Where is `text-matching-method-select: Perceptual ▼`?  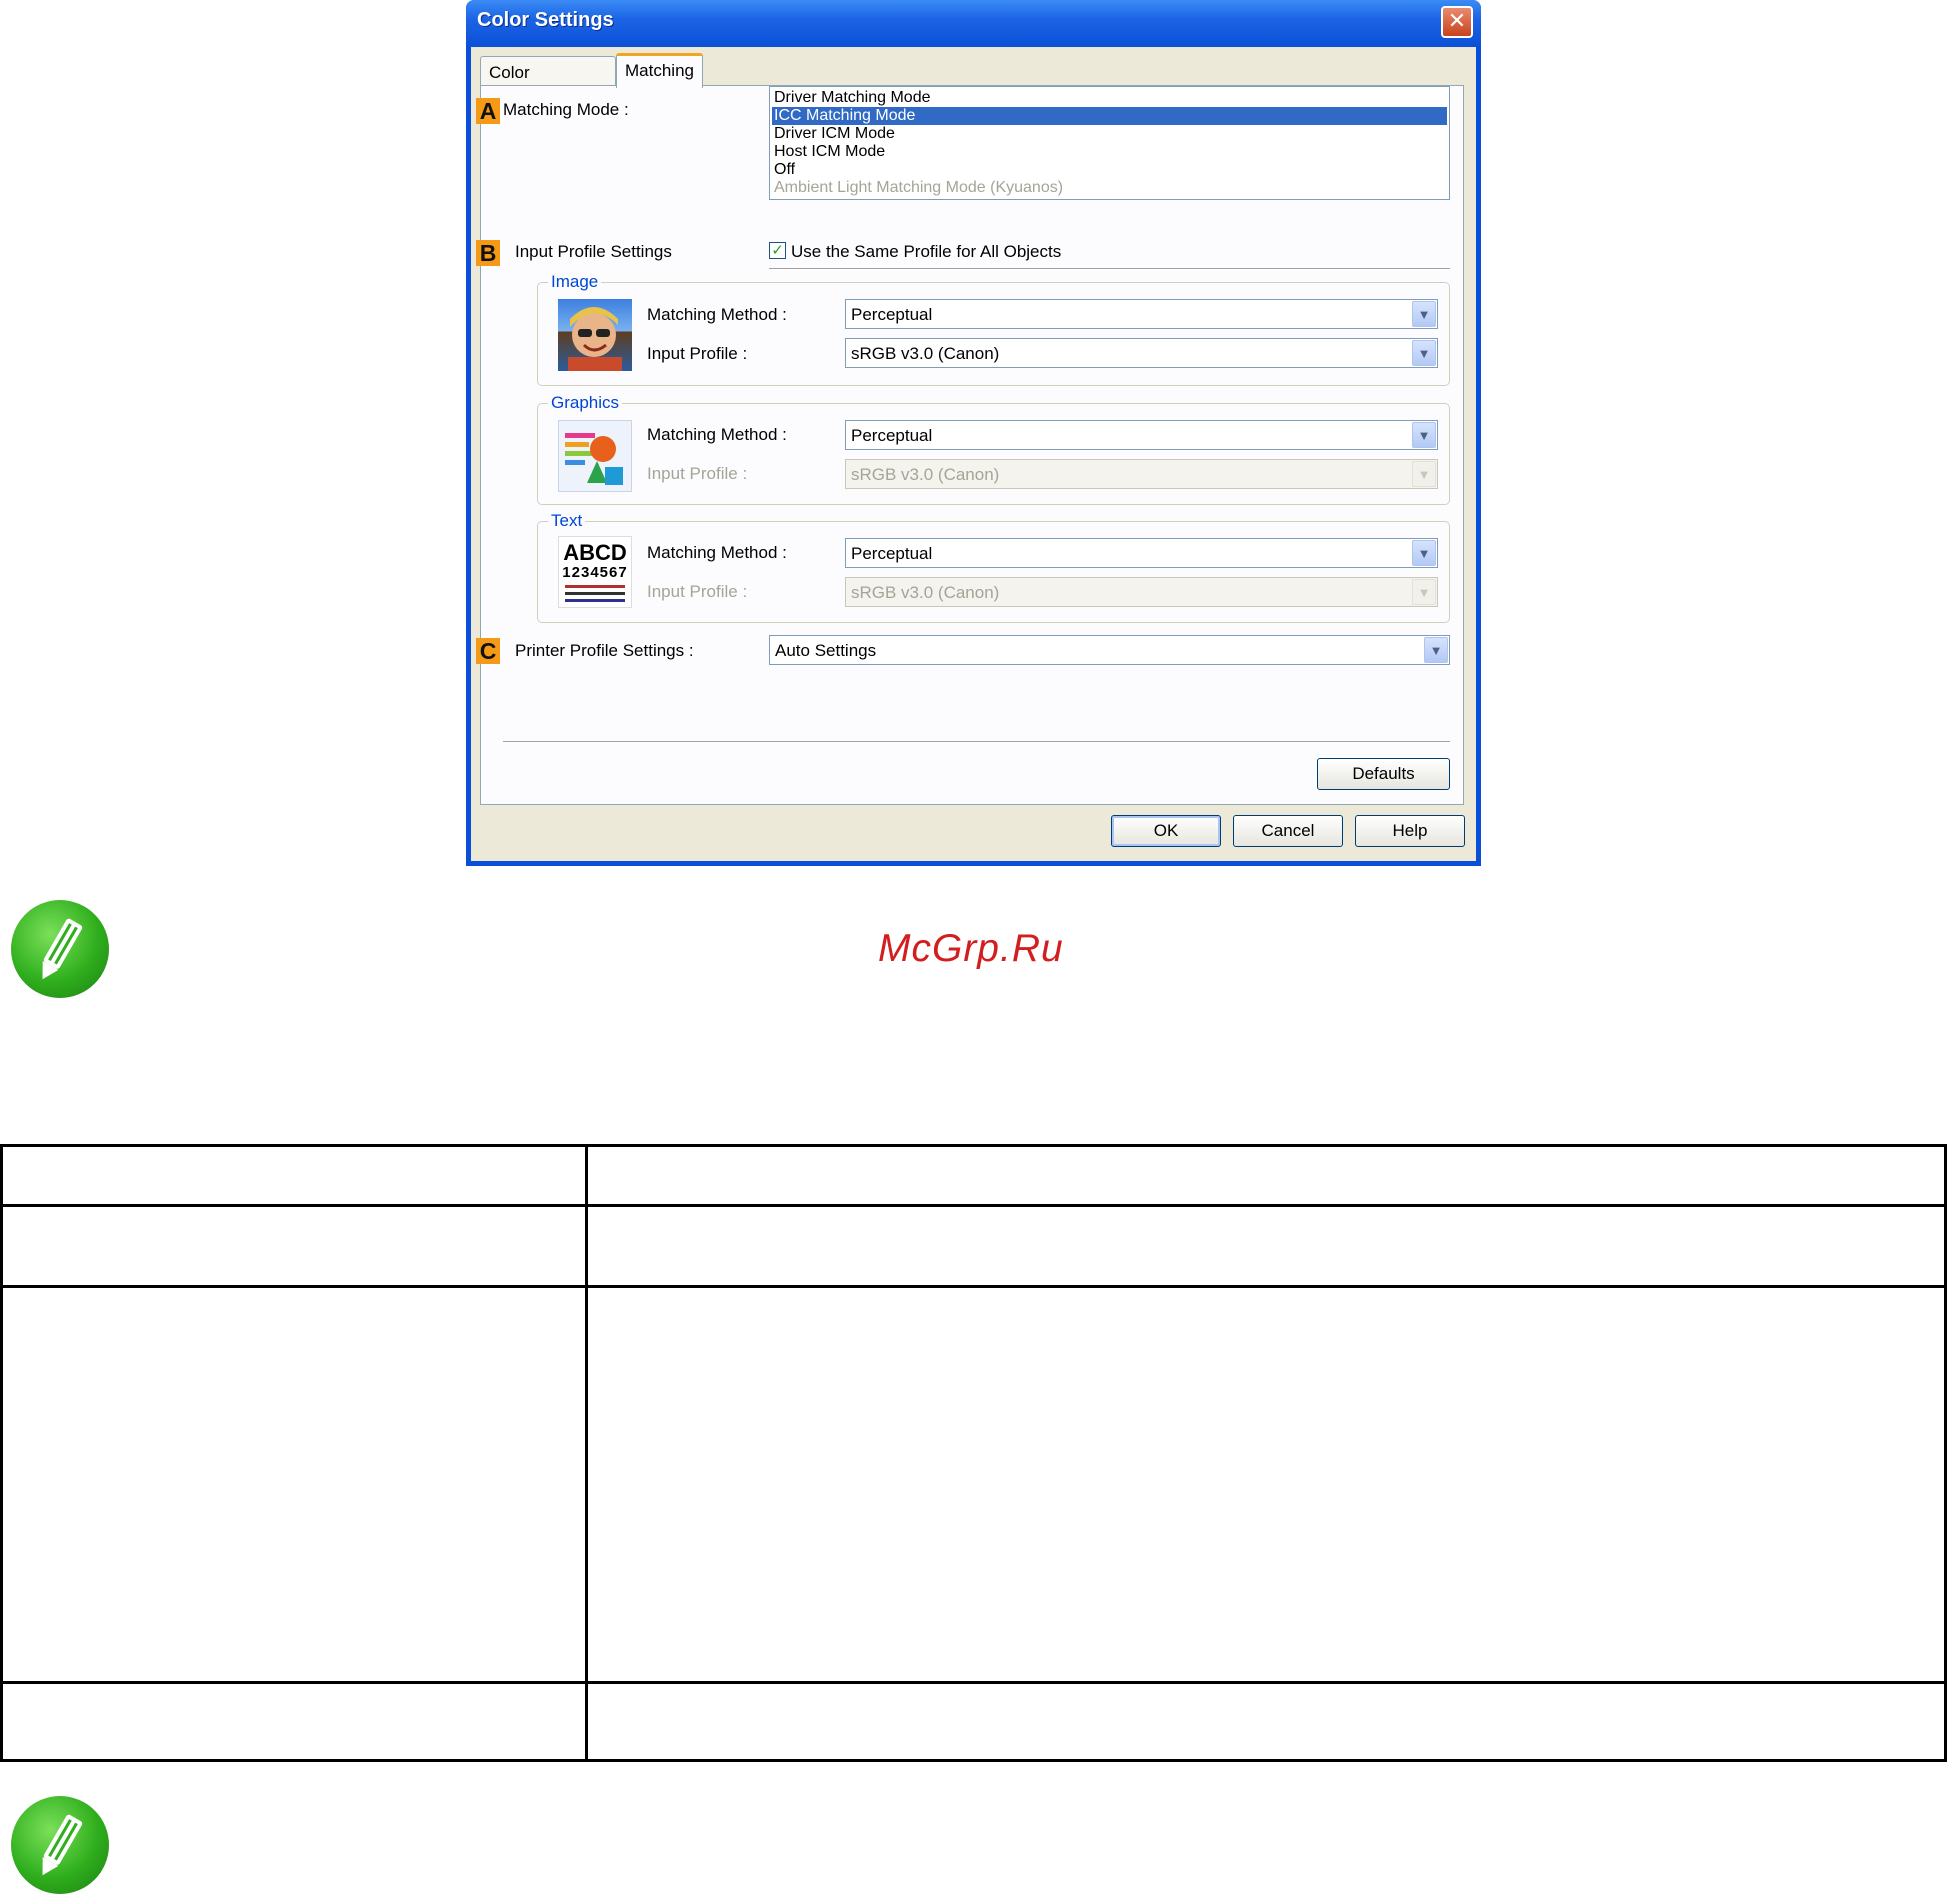 text-matching-method-select: Perceptual ▼ is located at coordinates (1141, 553).